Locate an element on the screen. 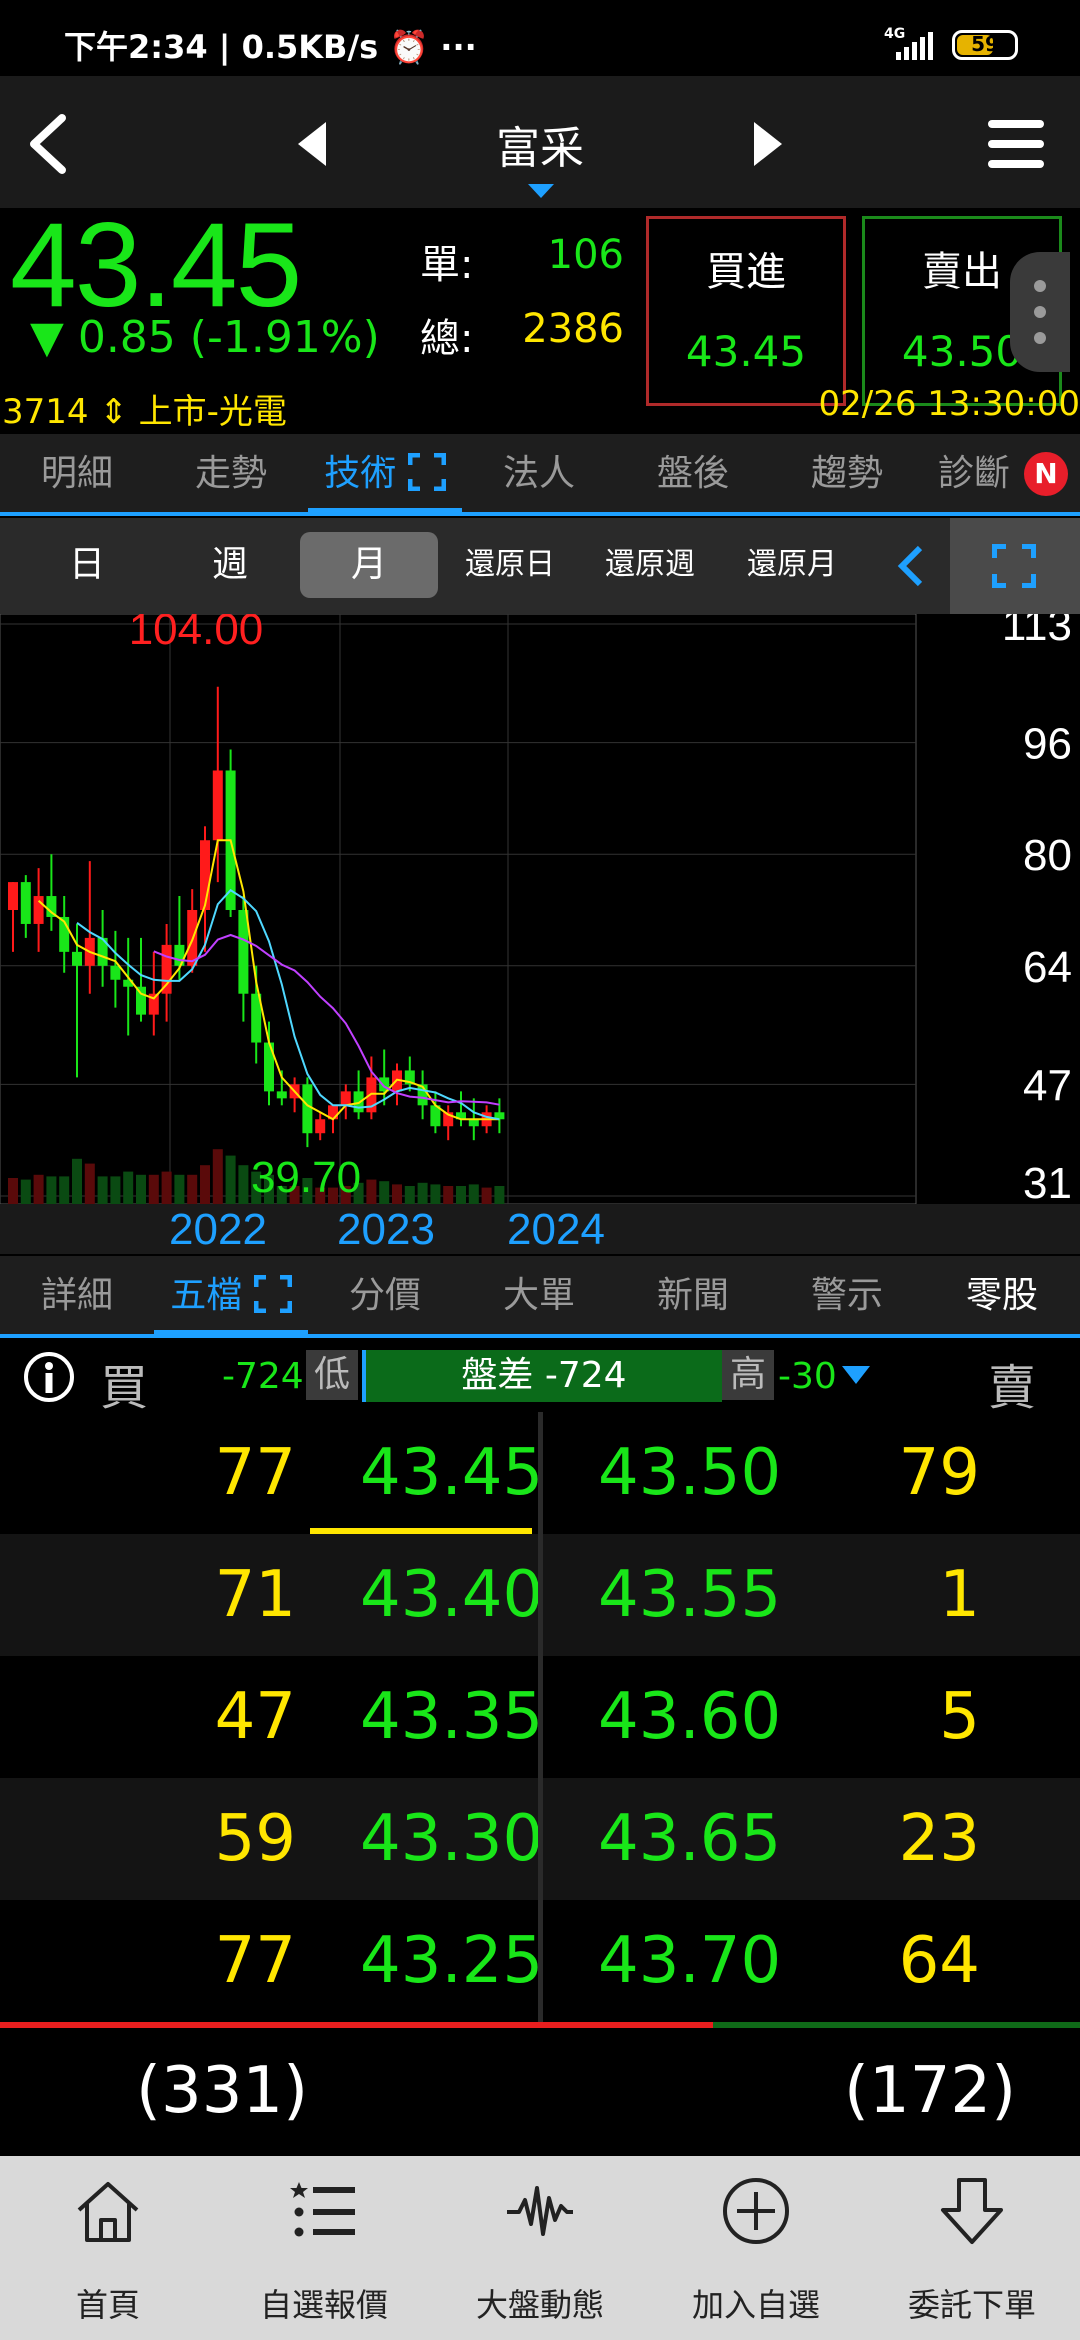  x-tick-label: 2022 is located at coordinates (218, 1229).